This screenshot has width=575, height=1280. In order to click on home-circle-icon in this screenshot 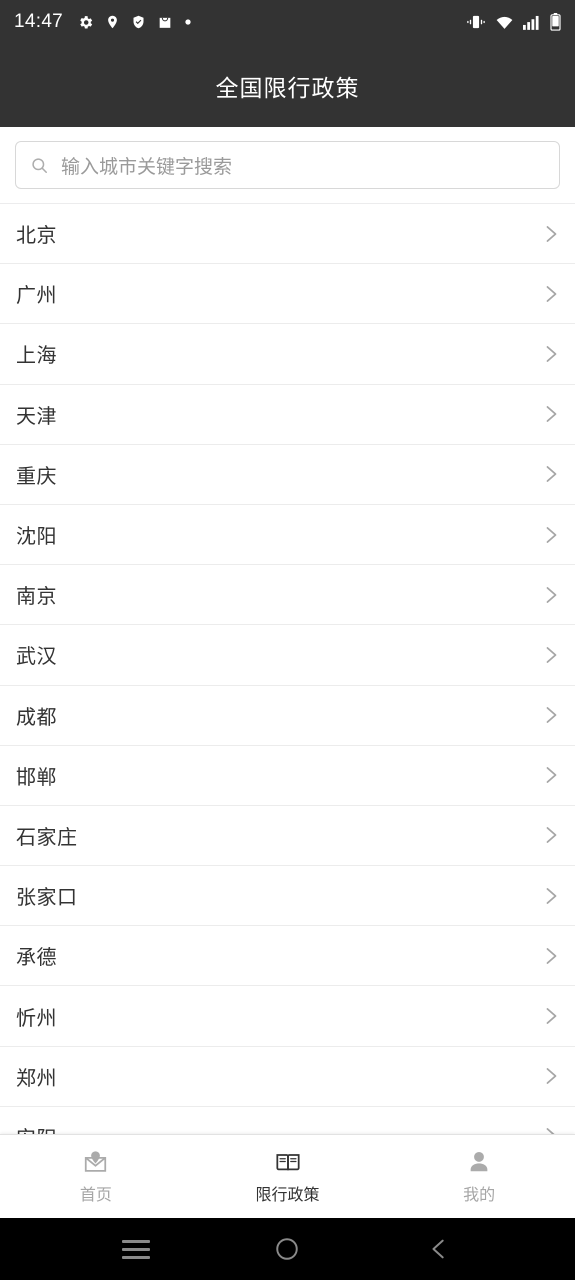, I will do `click(287, 1249)`.